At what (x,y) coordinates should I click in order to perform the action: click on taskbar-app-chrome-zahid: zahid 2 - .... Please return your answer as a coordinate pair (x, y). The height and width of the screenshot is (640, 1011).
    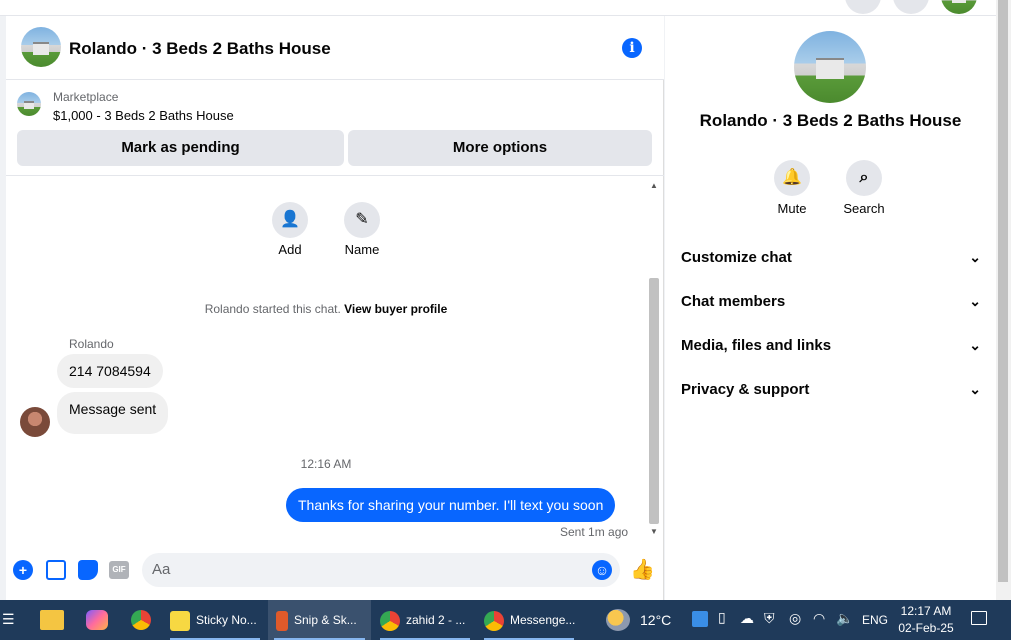
    Looking at the image, I should click on (425, 620).